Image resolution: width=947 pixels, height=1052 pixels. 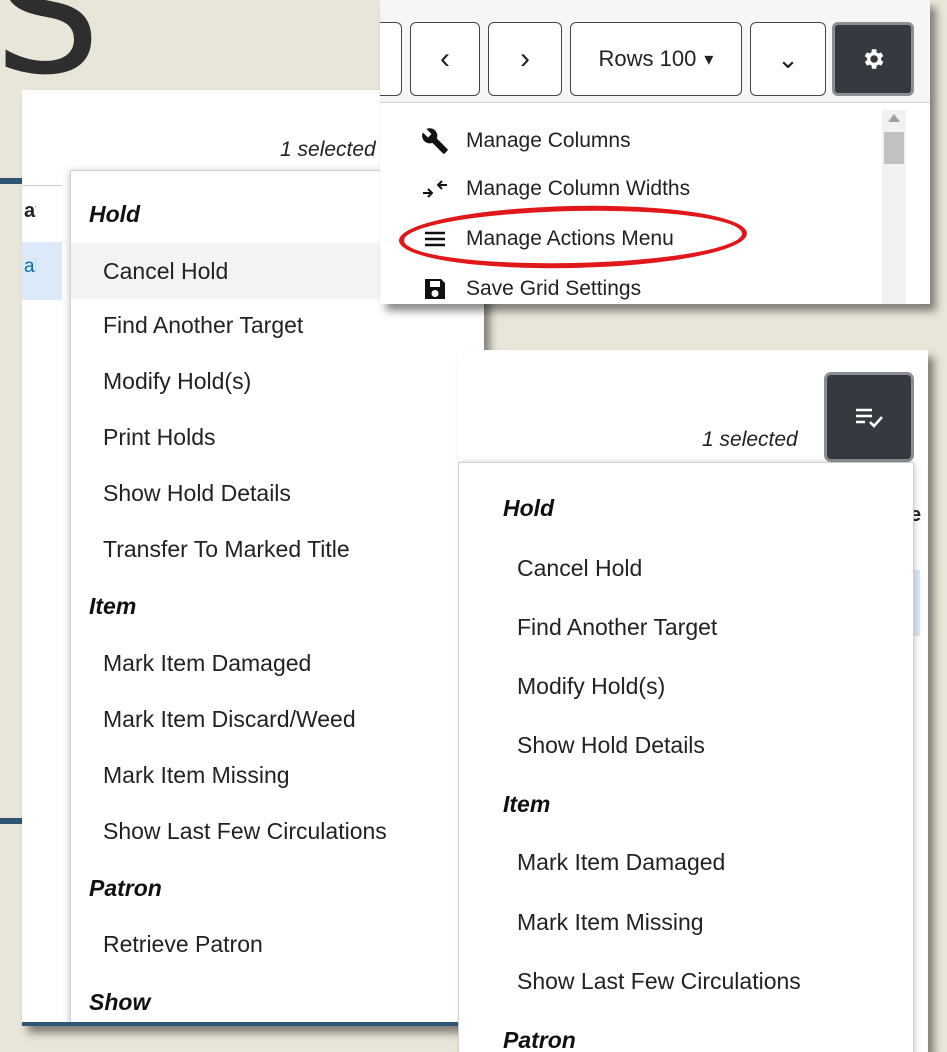 What do you see at coordinates (42, 271) in the screenshot?
I see `grid-row-cell: ally` at bounding box center [42, 271].